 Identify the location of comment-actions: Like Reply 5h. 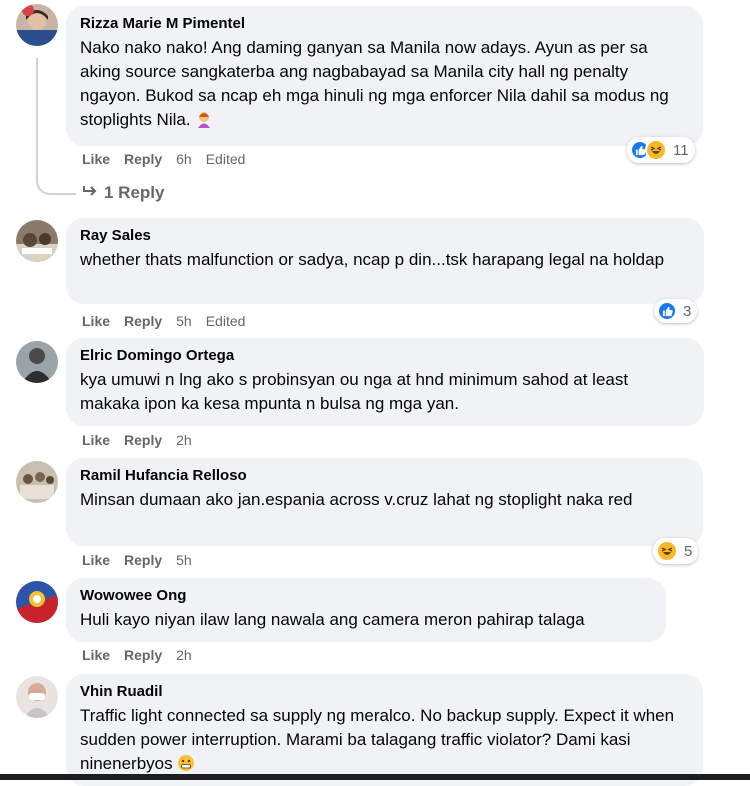
(144, 560).